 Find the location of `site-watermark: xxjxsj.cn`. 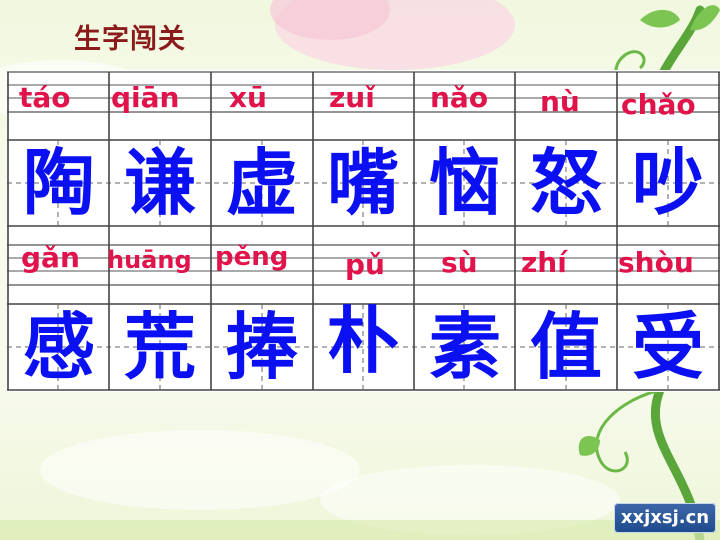

site-watermark: xxjxsj.cn is located at coordinates (665, 518).